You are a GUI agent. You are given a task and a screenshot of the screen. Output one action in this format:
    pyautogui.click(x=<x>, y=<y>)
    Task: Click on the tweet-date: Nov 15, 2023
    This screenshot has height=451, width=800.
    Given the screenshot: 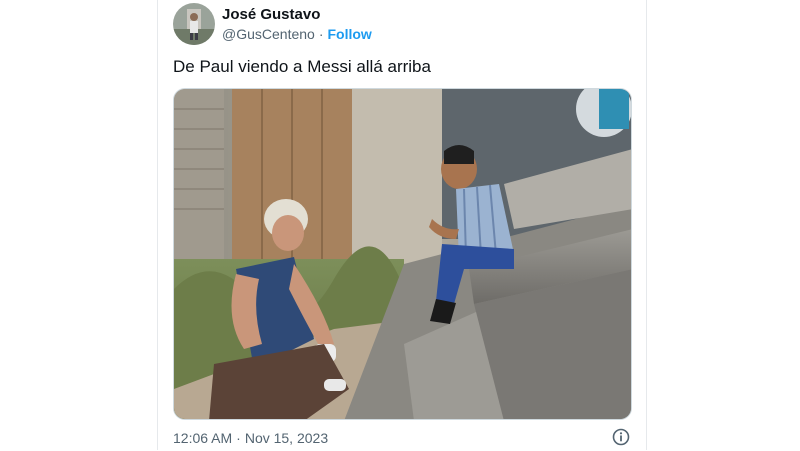 What is the action you would take?
    pyautogui.click(x=286, y=438)
    